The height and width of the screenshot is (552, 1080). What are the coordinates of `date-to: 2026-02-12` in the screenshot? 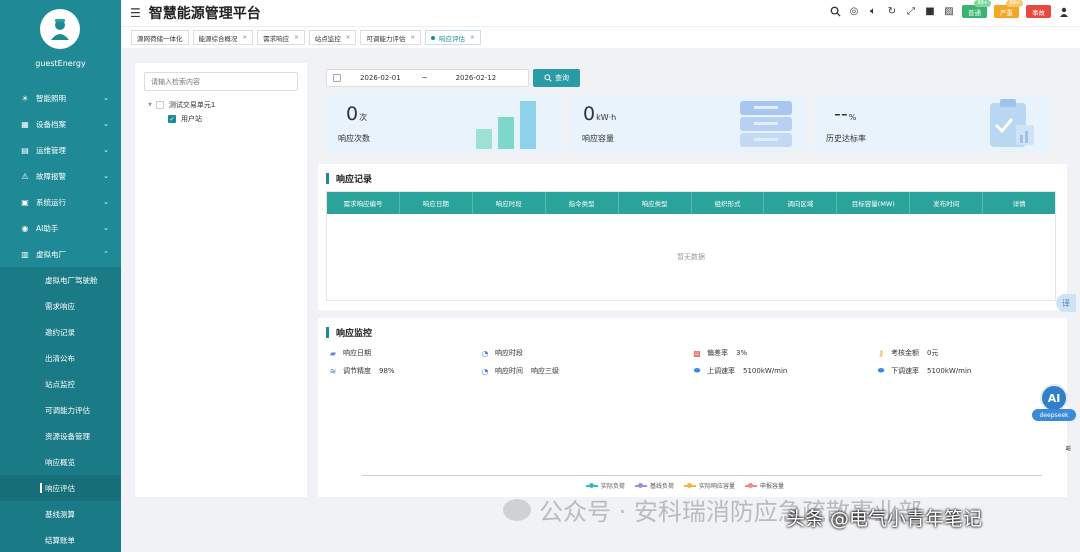 It's located at (476, 78).